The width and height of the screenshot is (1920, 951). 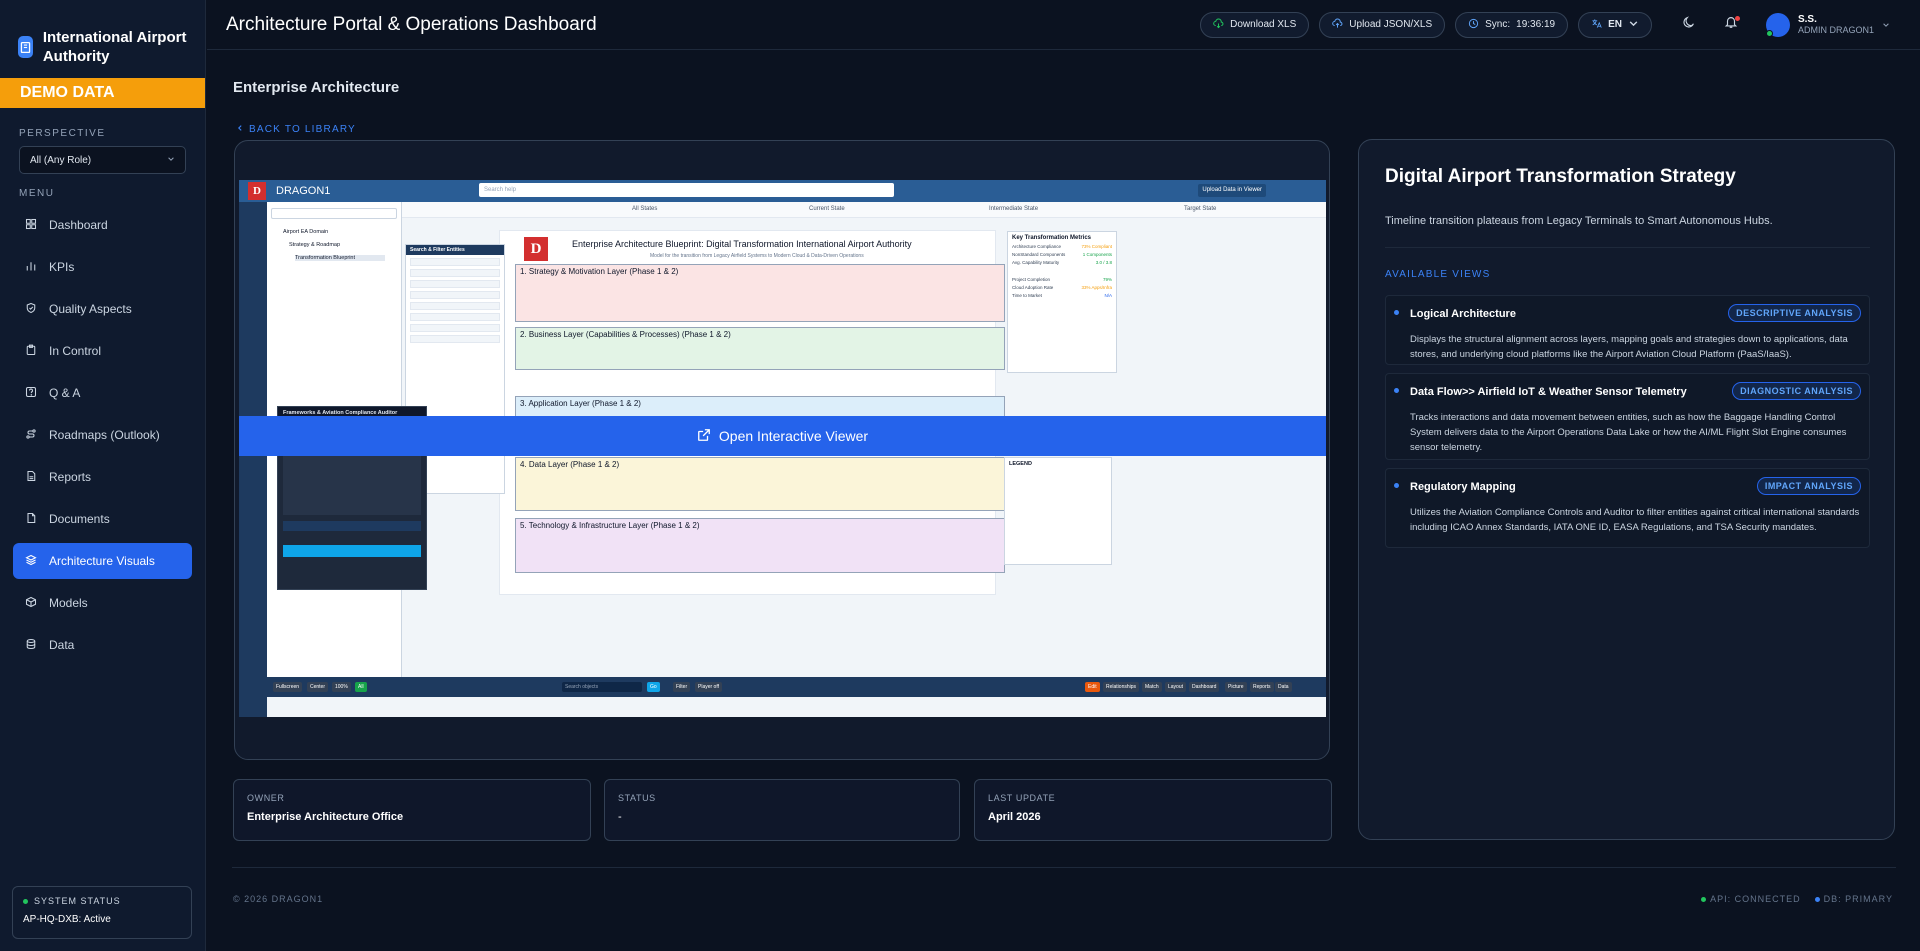 I want to click on theme-toggle-button, so click(x=1689, y=25).